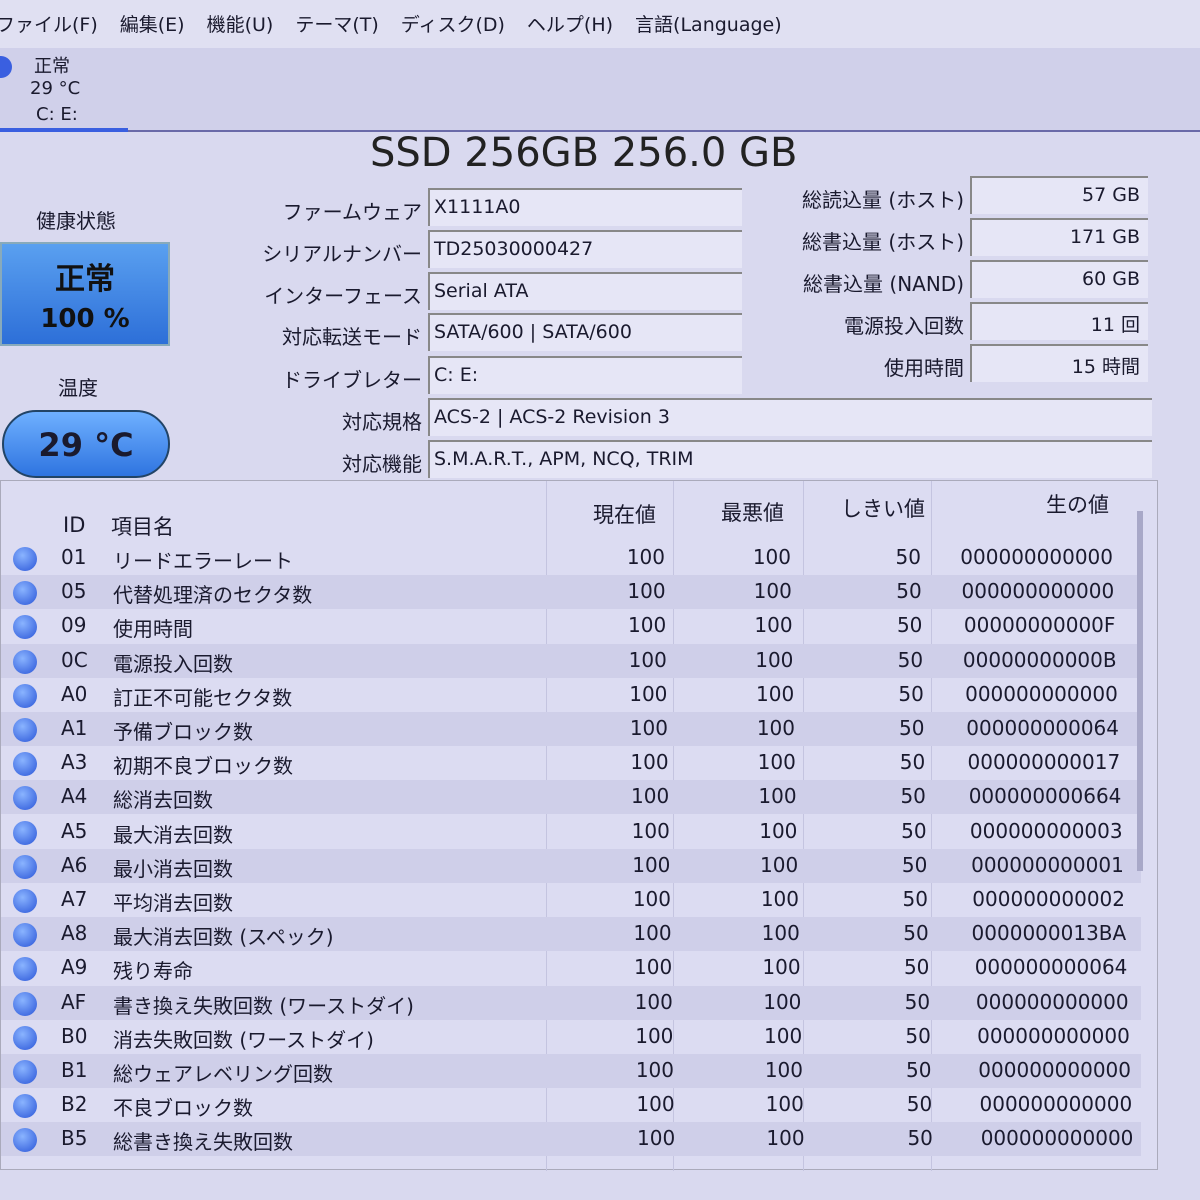  What do you see at coordinates (600, 90) in the screenshot?
I see `drive-tab: 正常 29 °C C: E:` at bounding box center [600, 90].